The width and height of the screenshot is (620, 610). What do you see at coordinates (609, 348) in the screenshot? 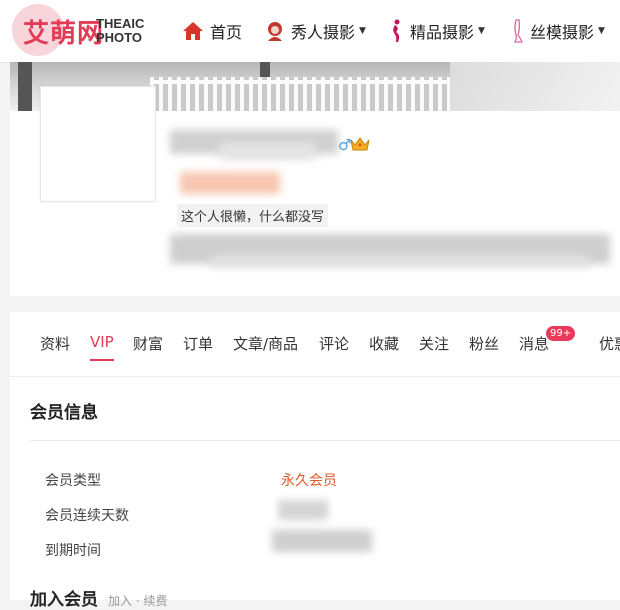
I see `tab-coupons: 优惠` at bounding box center [609, 348].